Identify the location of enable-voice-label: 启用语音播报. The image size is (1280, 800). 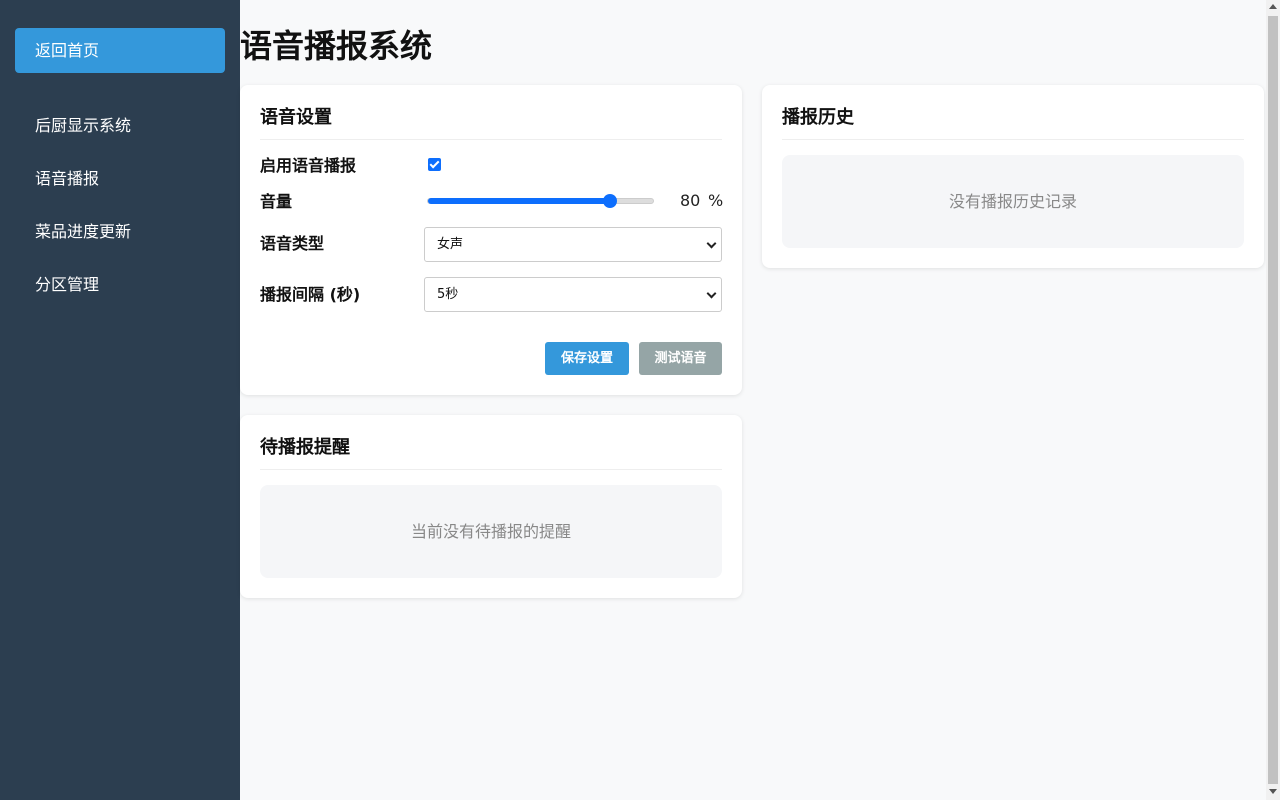
(308, 165).